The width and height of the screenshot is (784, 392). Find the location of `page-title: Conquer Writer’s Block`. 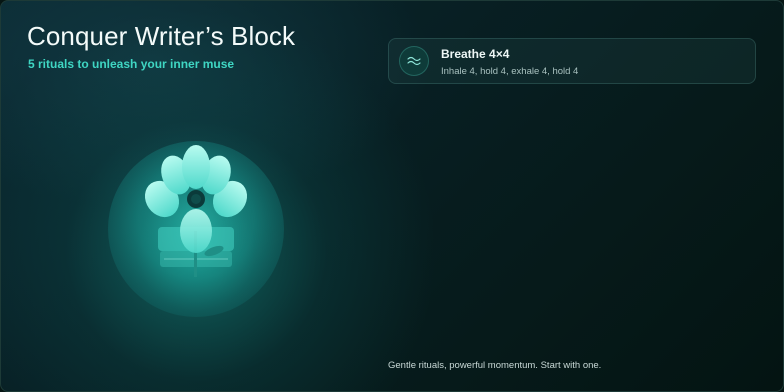

page-title: Conquer Writer’s Block is located at coordinates (161, 36).